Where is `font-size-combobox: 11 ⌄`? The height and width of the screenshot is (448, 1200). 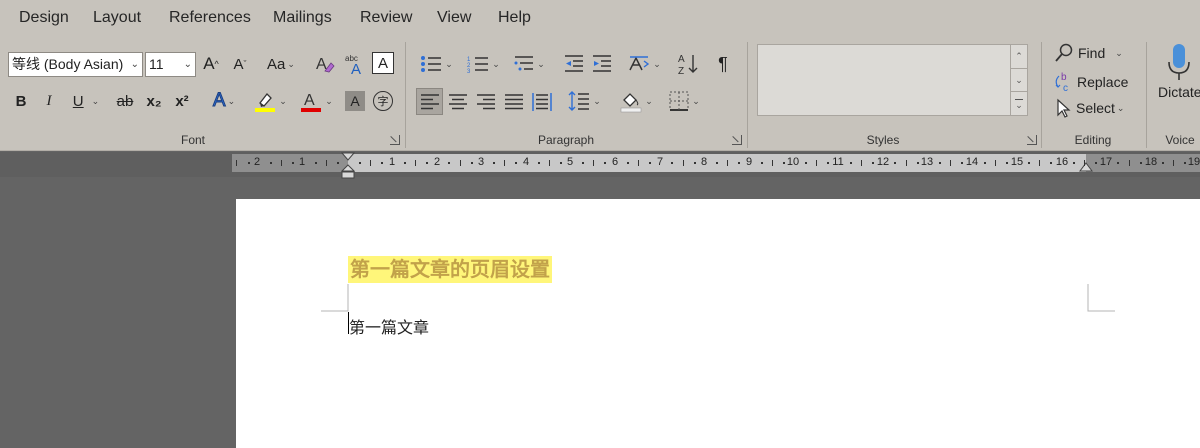 font-size-combobox: 11 ⌄ is located at coordinates (170, 64).